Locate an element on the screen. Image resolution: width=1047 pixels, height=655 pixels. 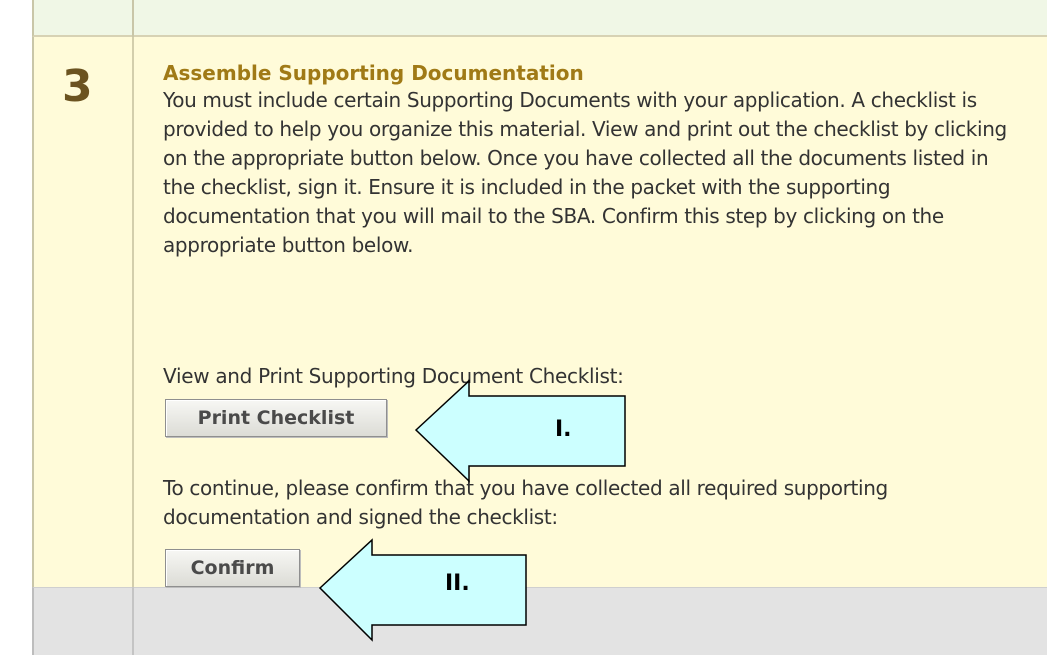
callout-arrow-2-shape is located at coordinates (422, 590).